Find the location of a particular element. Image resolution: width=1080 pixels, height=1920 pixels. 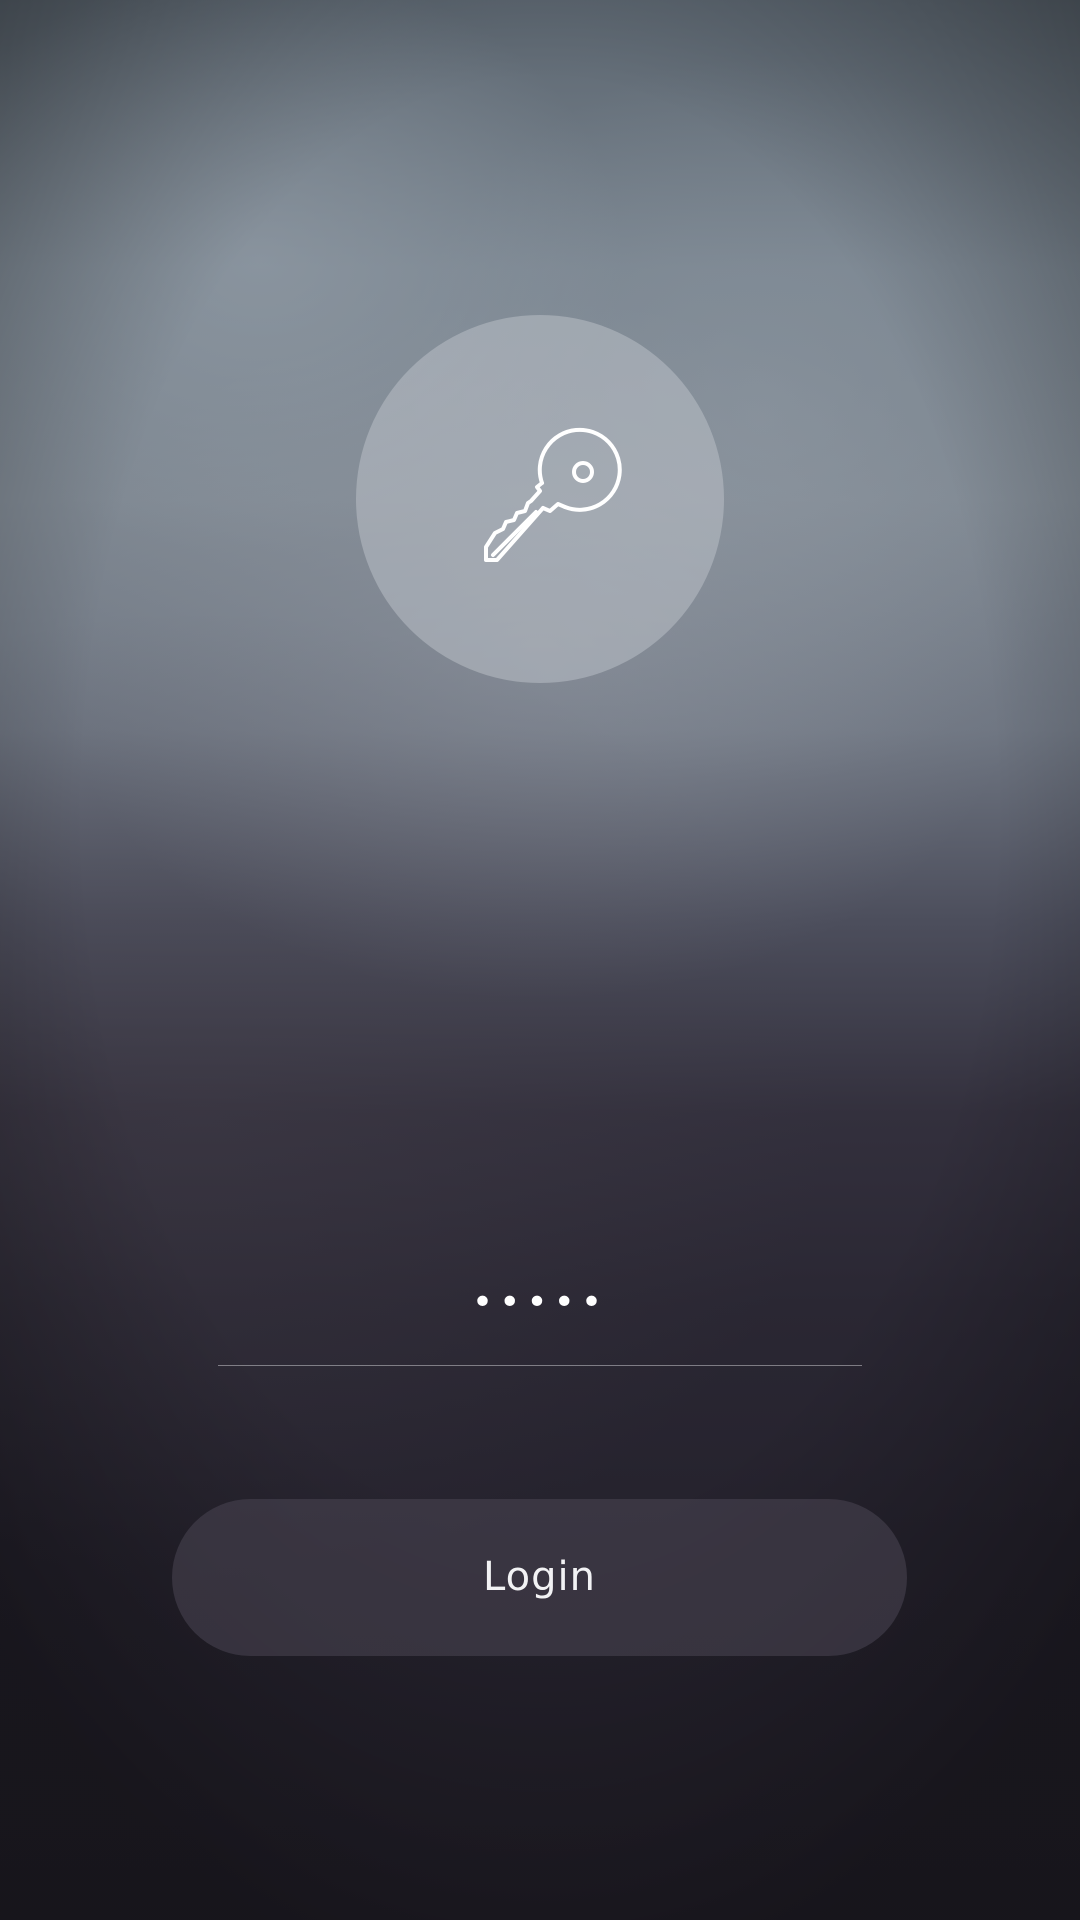

password-field: ••••• is located at coordinates (540, 1313).